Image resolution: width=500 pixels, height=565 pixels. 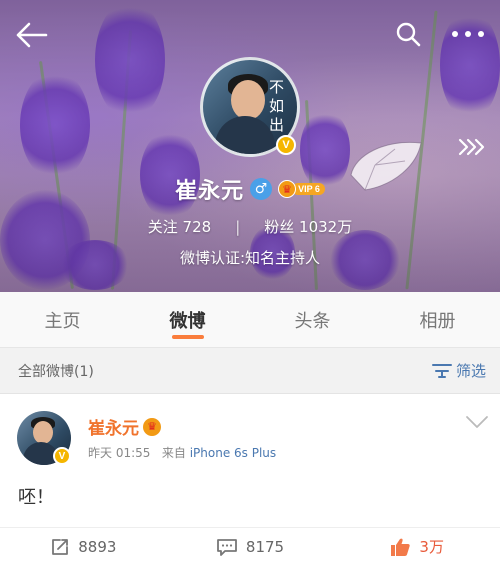 I want to click on following-stat: 关注 728, so click(x=179, y=226).